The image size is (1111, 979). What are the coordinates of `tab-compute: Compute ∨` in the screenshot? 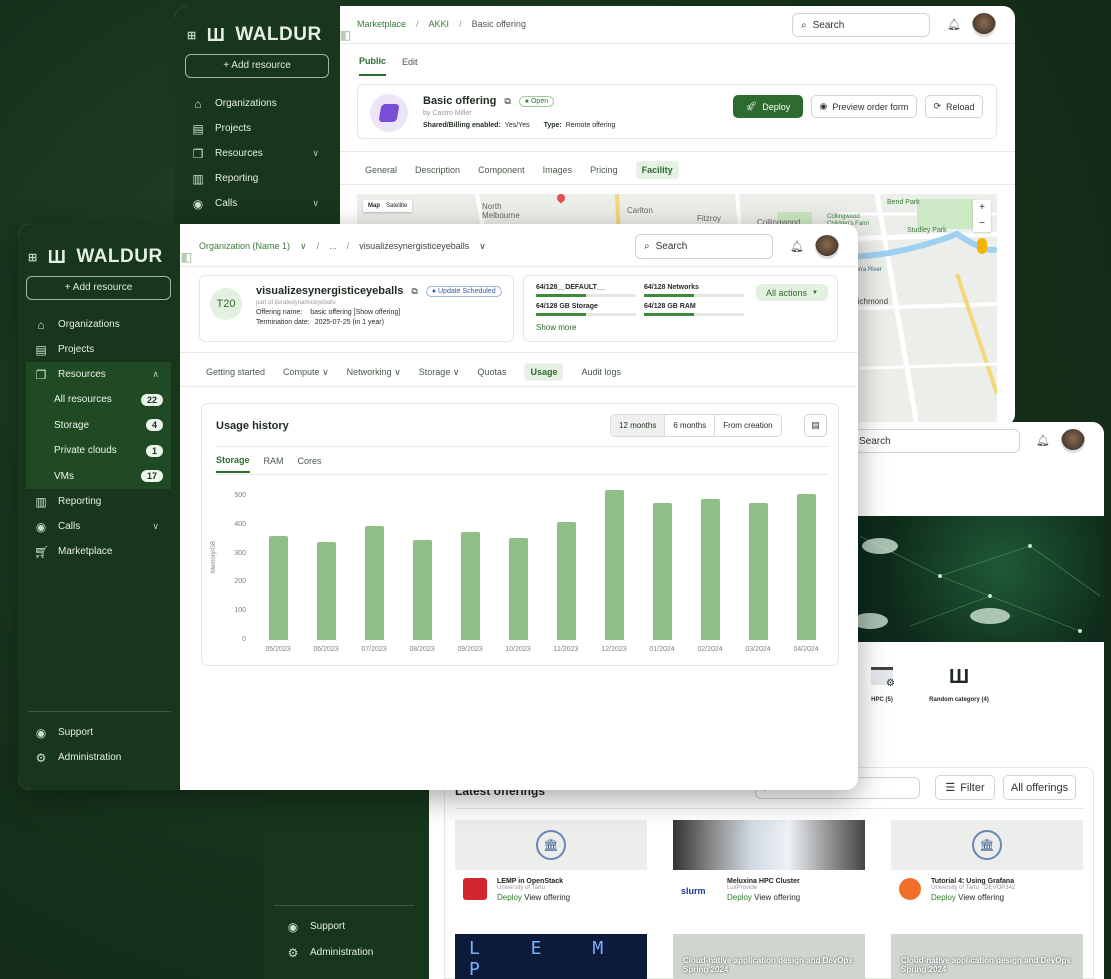 It's located at (306, 372).